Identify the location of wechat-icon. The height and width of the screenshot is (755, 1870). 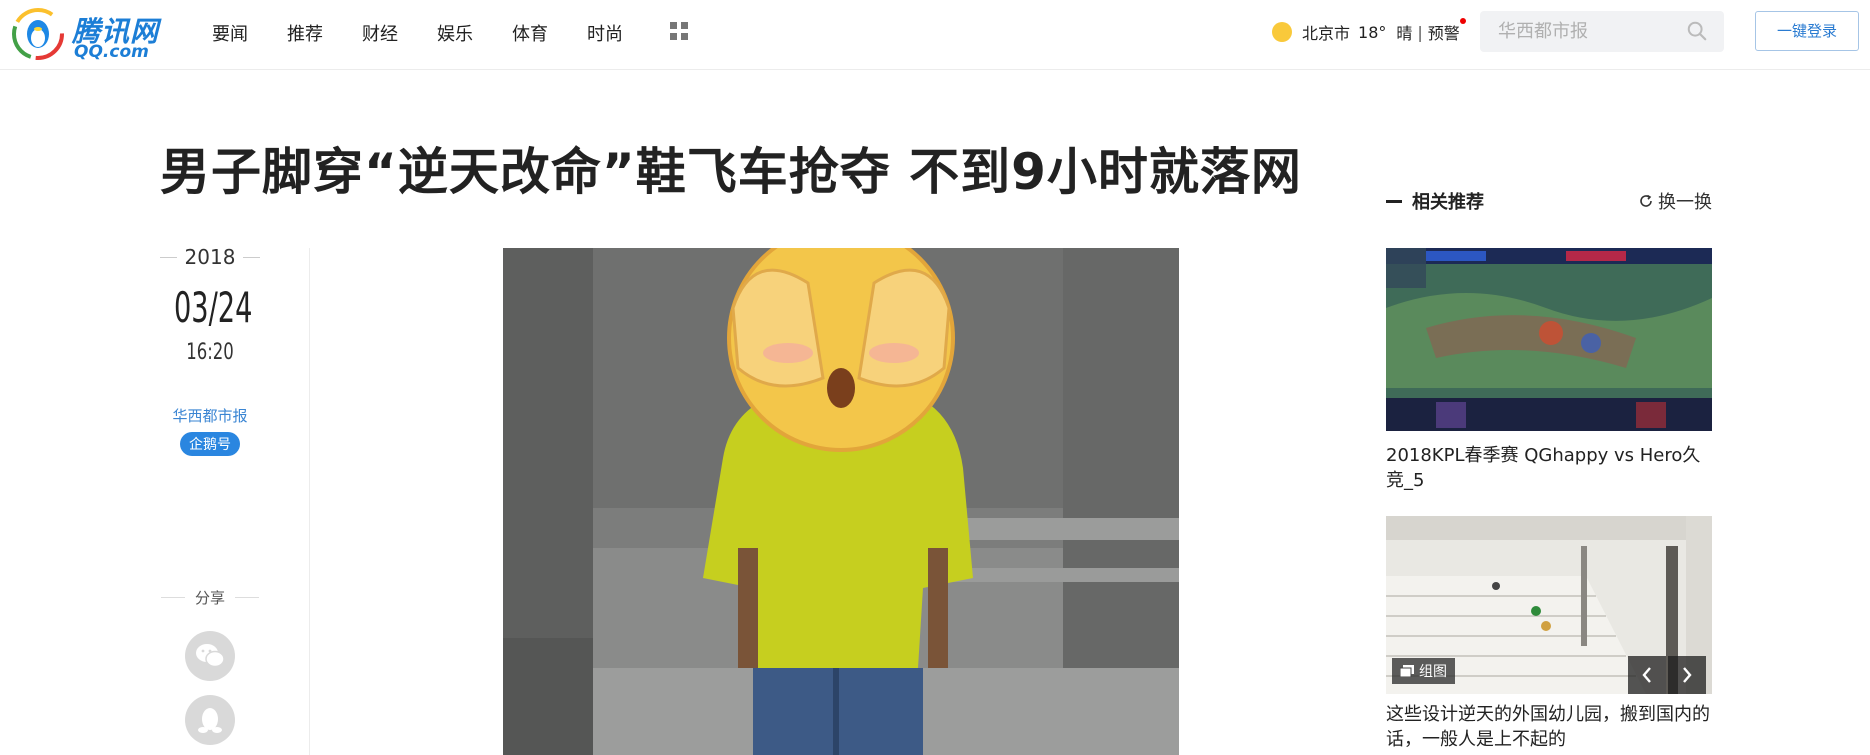
(210, 656).